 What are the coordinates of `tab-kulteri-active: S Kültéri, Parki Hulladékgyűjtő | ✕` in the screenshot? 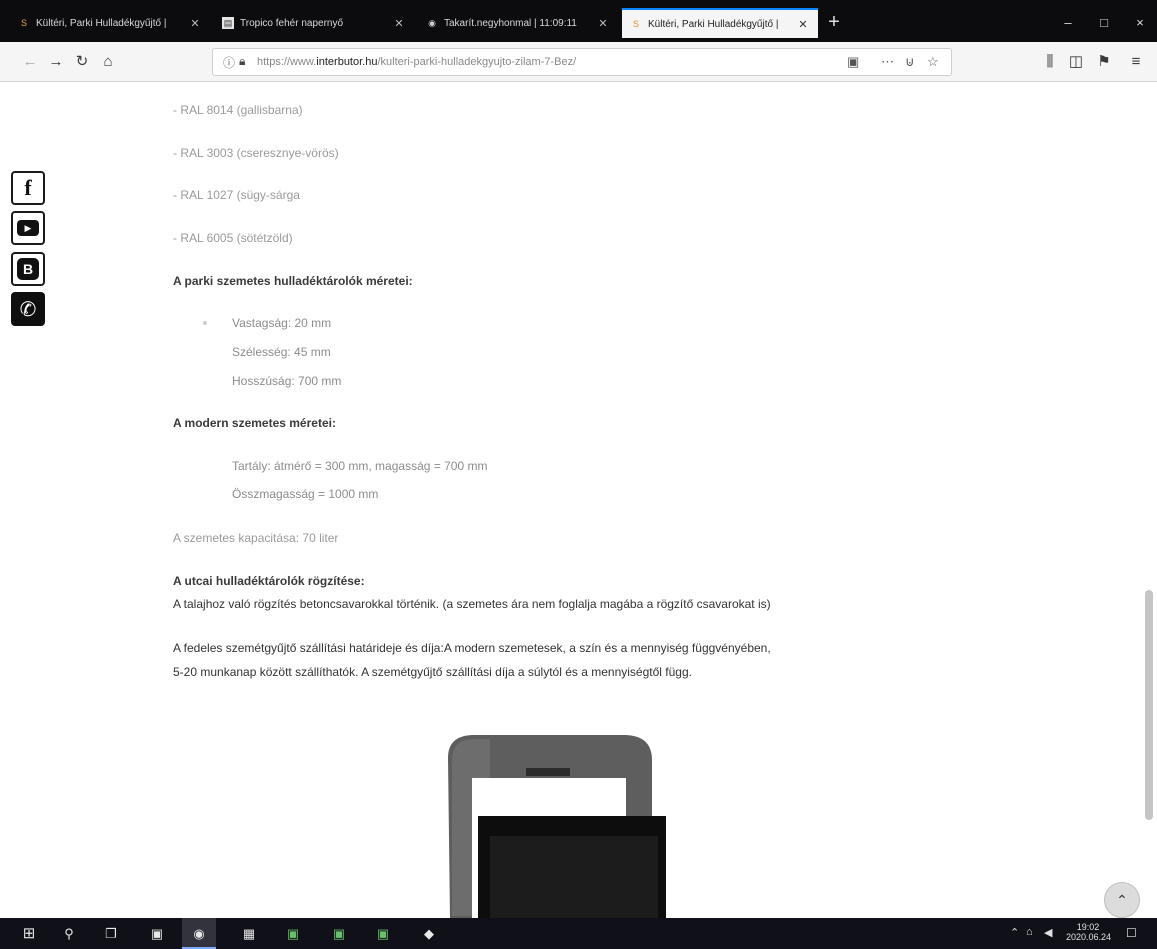 It's located at (720, 23).